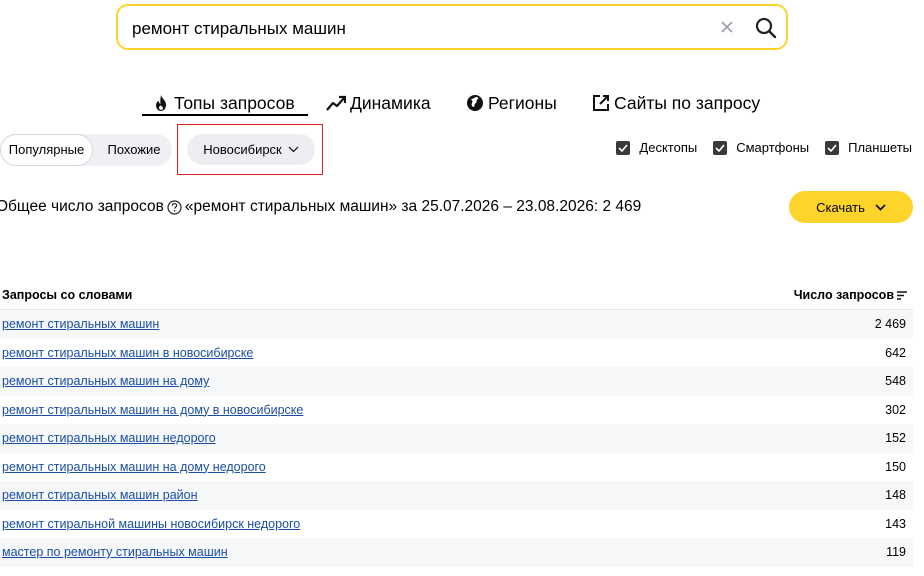 The image size is (924, 576). What do you see at coordinates (895, 409) in the screenshot?
I see `query-count: 302` at bounding box center [895, 409].